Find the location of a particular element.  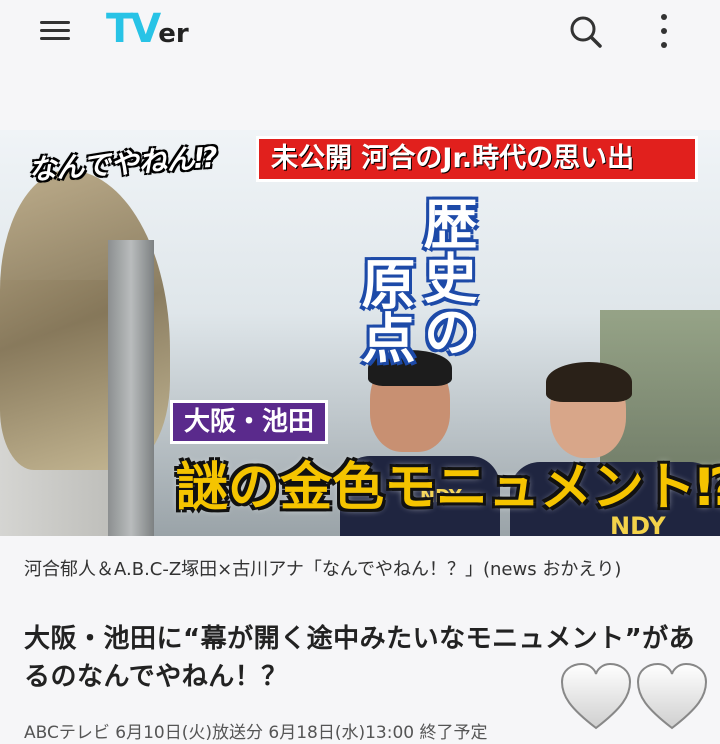

thumbnail-gold-headline: 謎の金色モニュメント⁉ is located at coordinates (448, 488).